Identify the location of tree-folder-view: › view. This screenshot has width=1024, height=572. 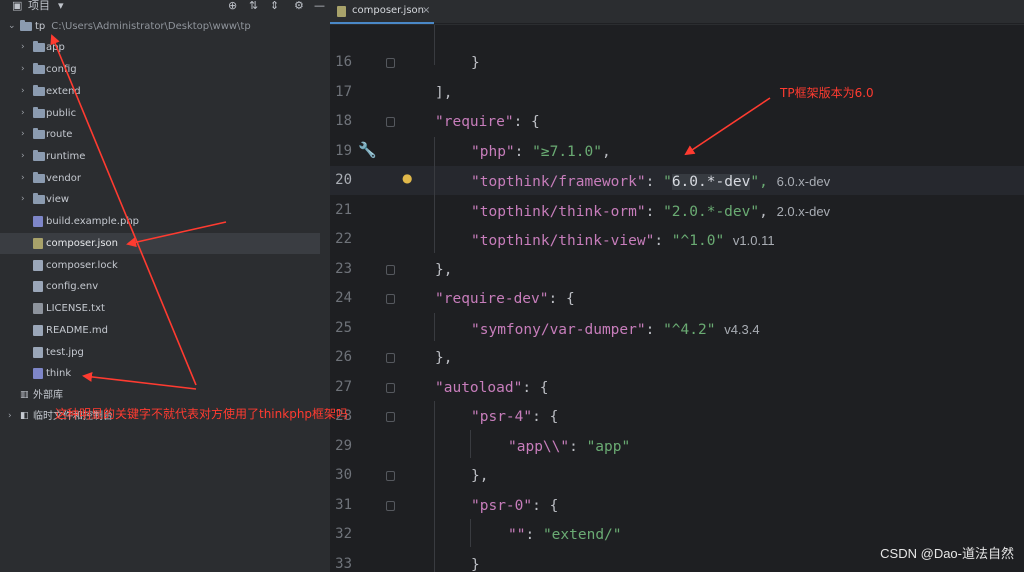
(160, 199).